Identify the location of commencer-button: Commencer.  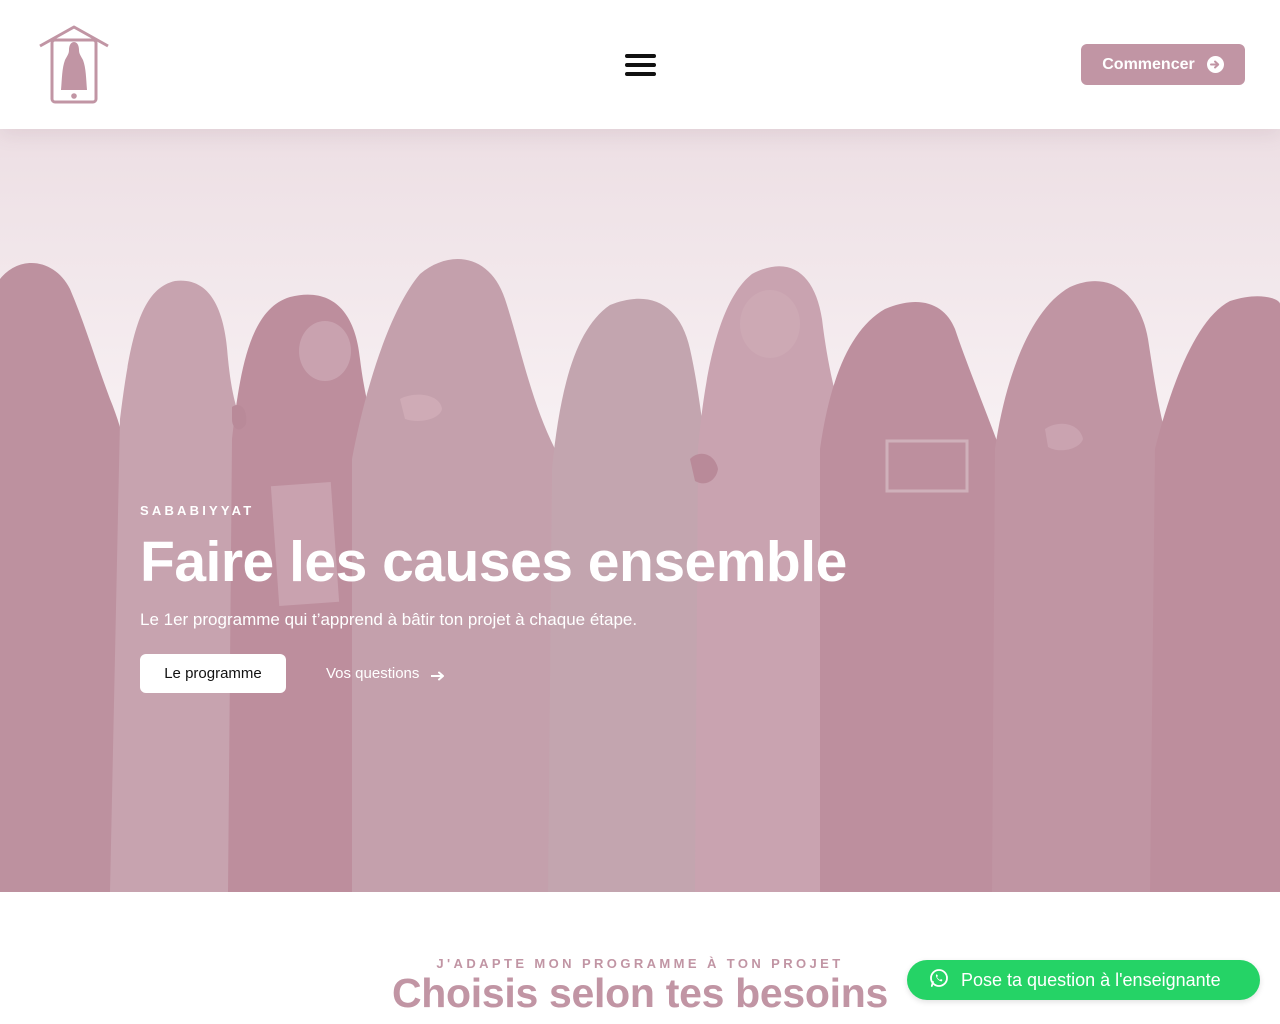
(1163, 64).